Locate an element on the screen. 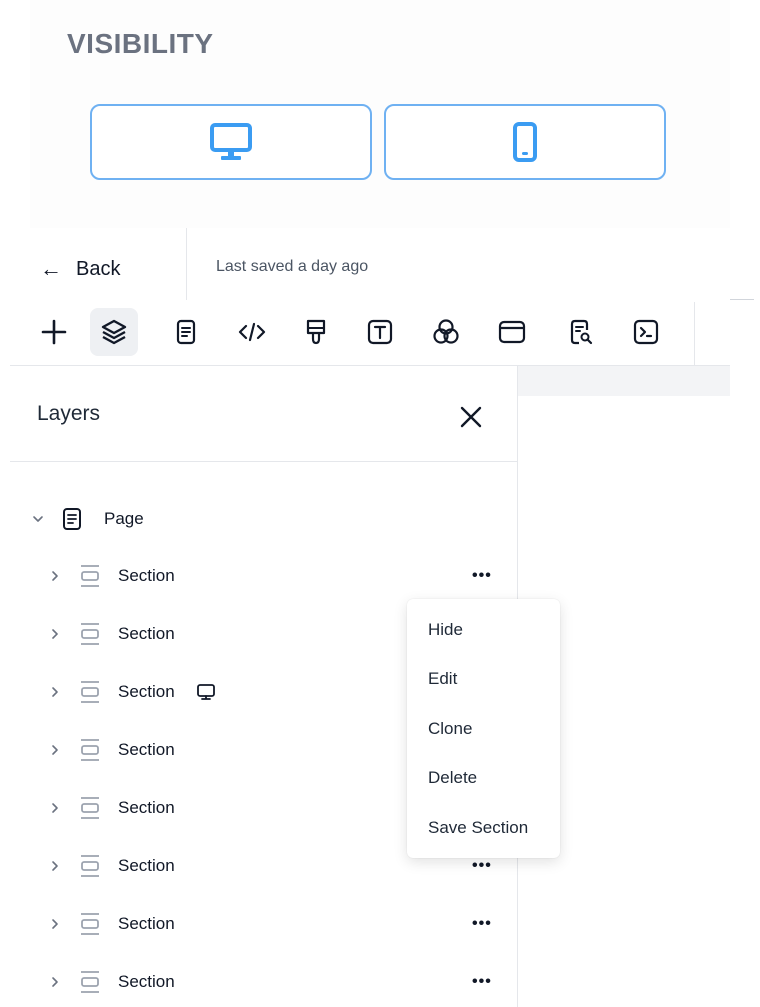 This screenshot has width=760, height=1007. add-button is located at coordinates (54, 332).